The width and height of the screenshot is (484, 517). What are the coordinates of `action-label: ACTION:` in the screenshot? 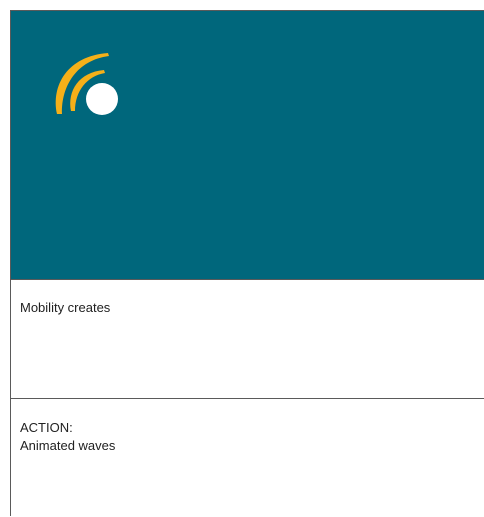 It's located at (46, 427).